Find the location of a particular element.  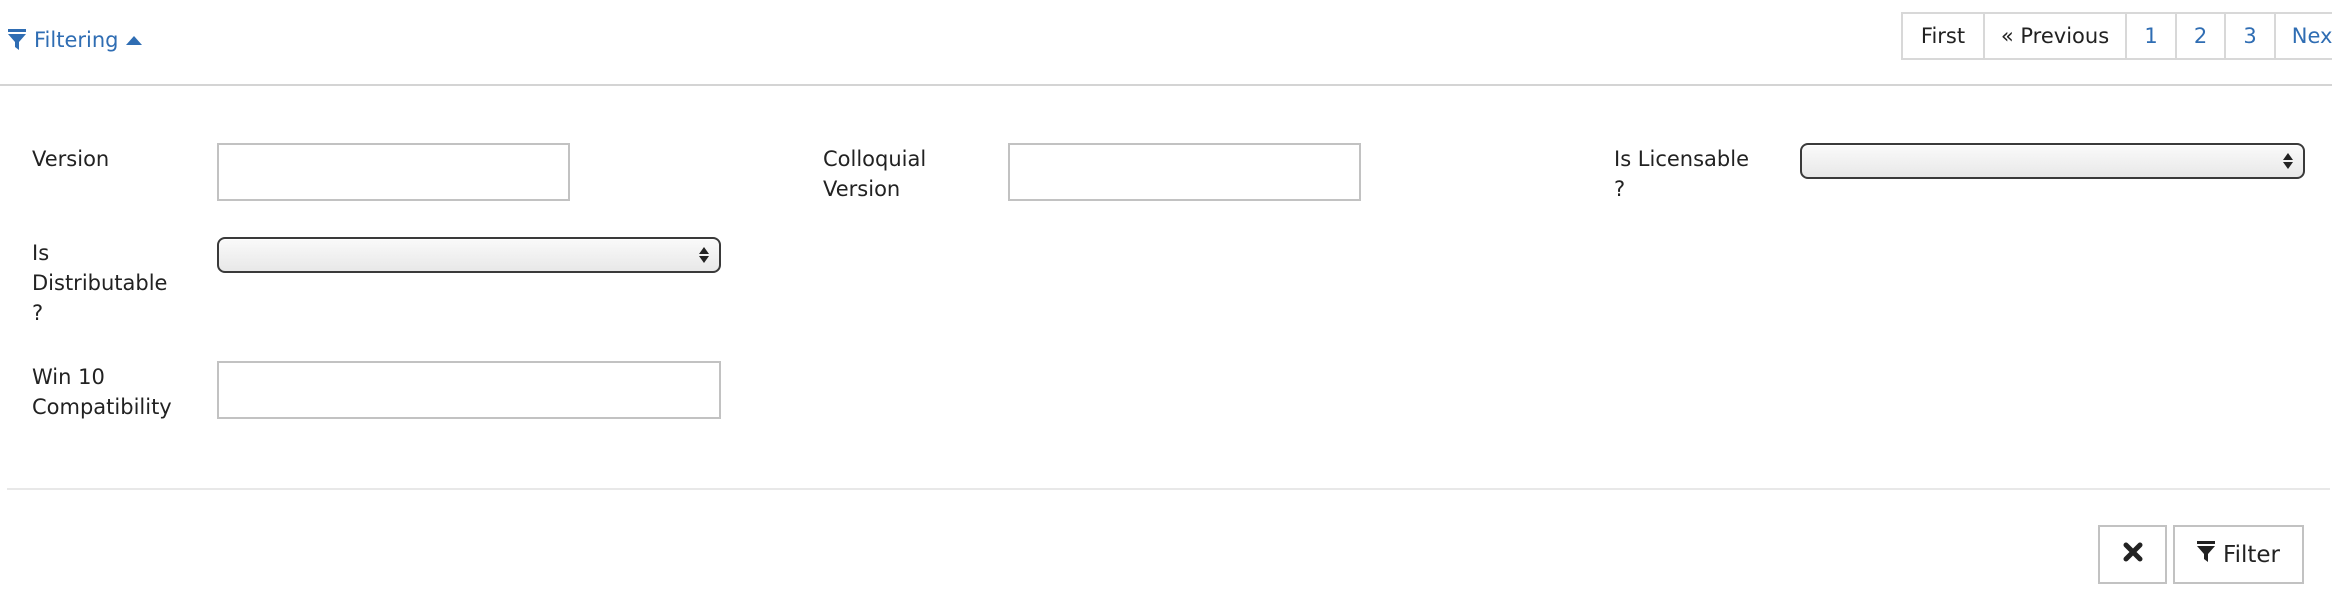

clear-filters-button is located at coordinates (2132, 554).